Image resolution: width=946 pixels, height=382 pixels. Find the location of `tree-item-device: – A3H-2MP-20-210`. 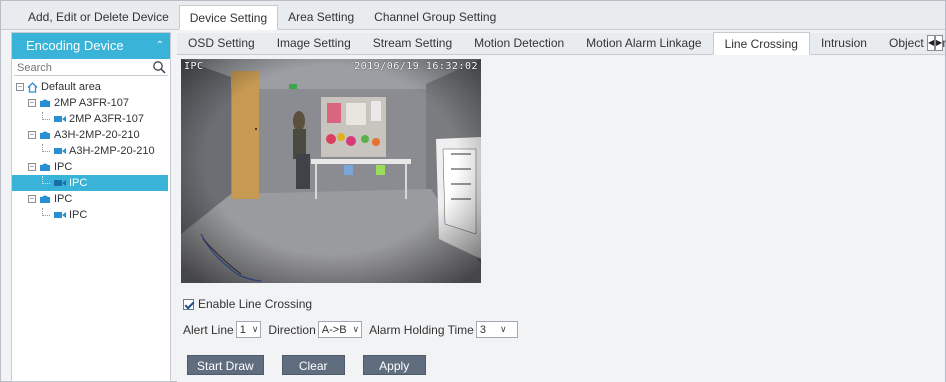

tree-item-device: – A3H-2MP-20-210 is located at coordinates (90, 135).